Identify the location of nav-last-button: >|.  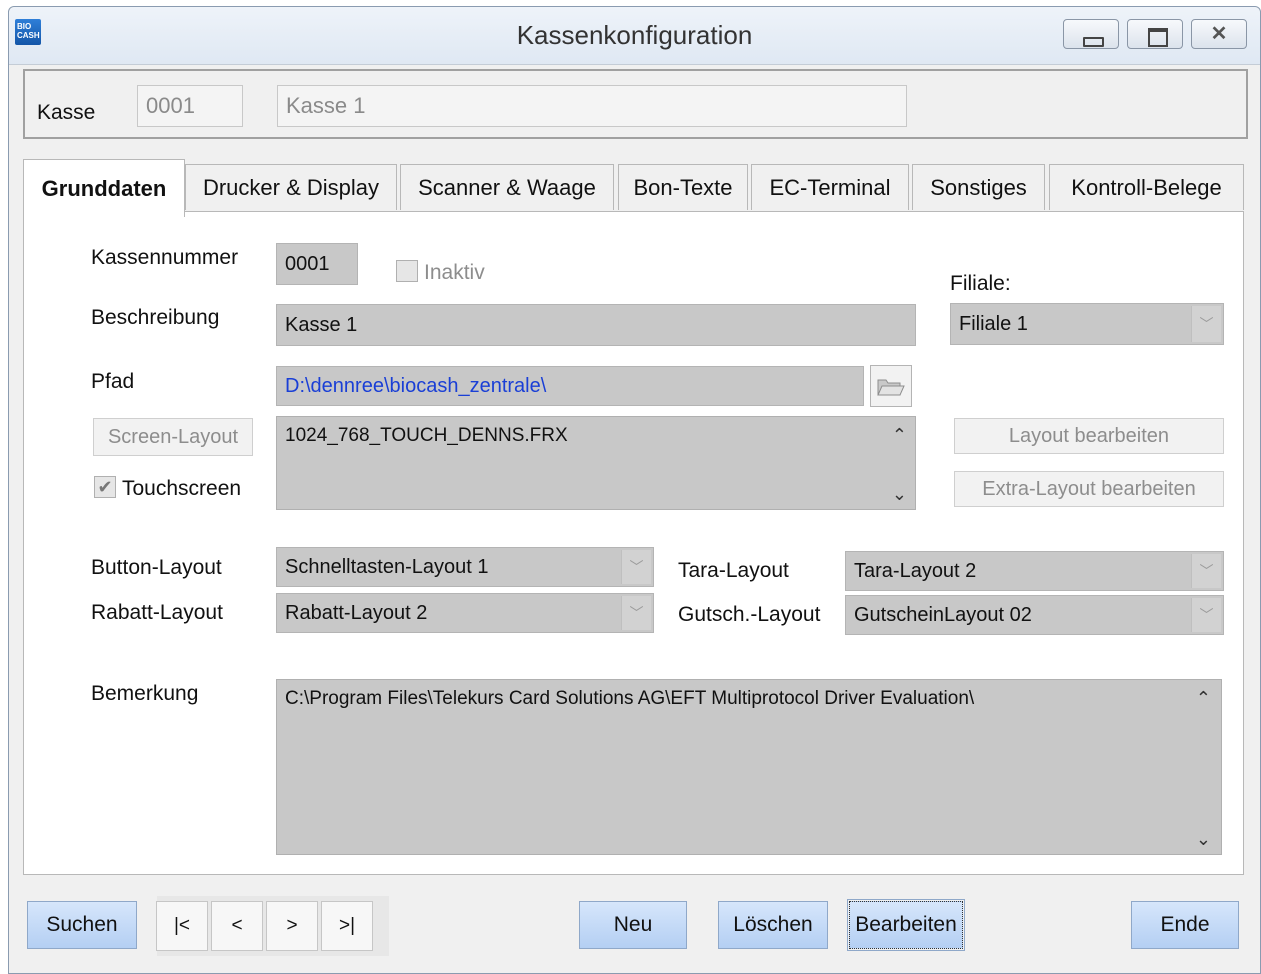
(347, 926).